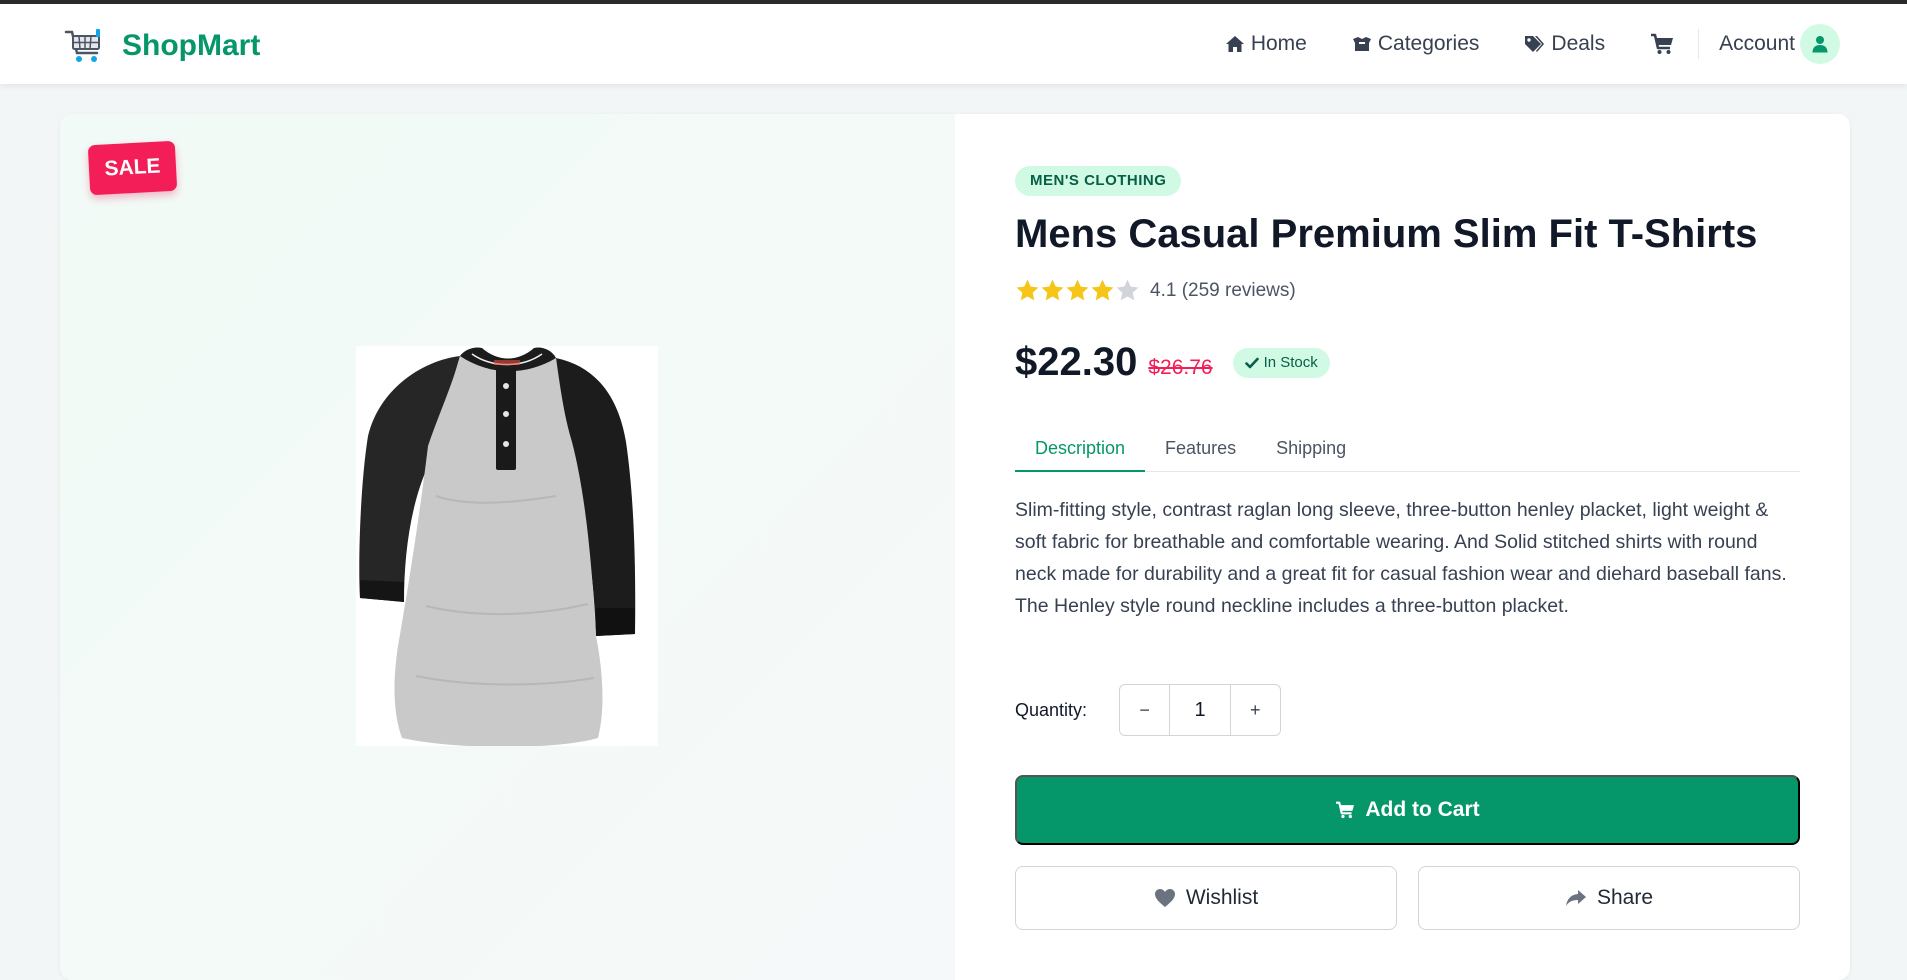 Image resolution: width=1907 pixels, height=980 pixels. What do you see at coordinates (82, 45) in the screenshot?
I see `shopping-cart-logo-icon` at bounding box center [82, 45].